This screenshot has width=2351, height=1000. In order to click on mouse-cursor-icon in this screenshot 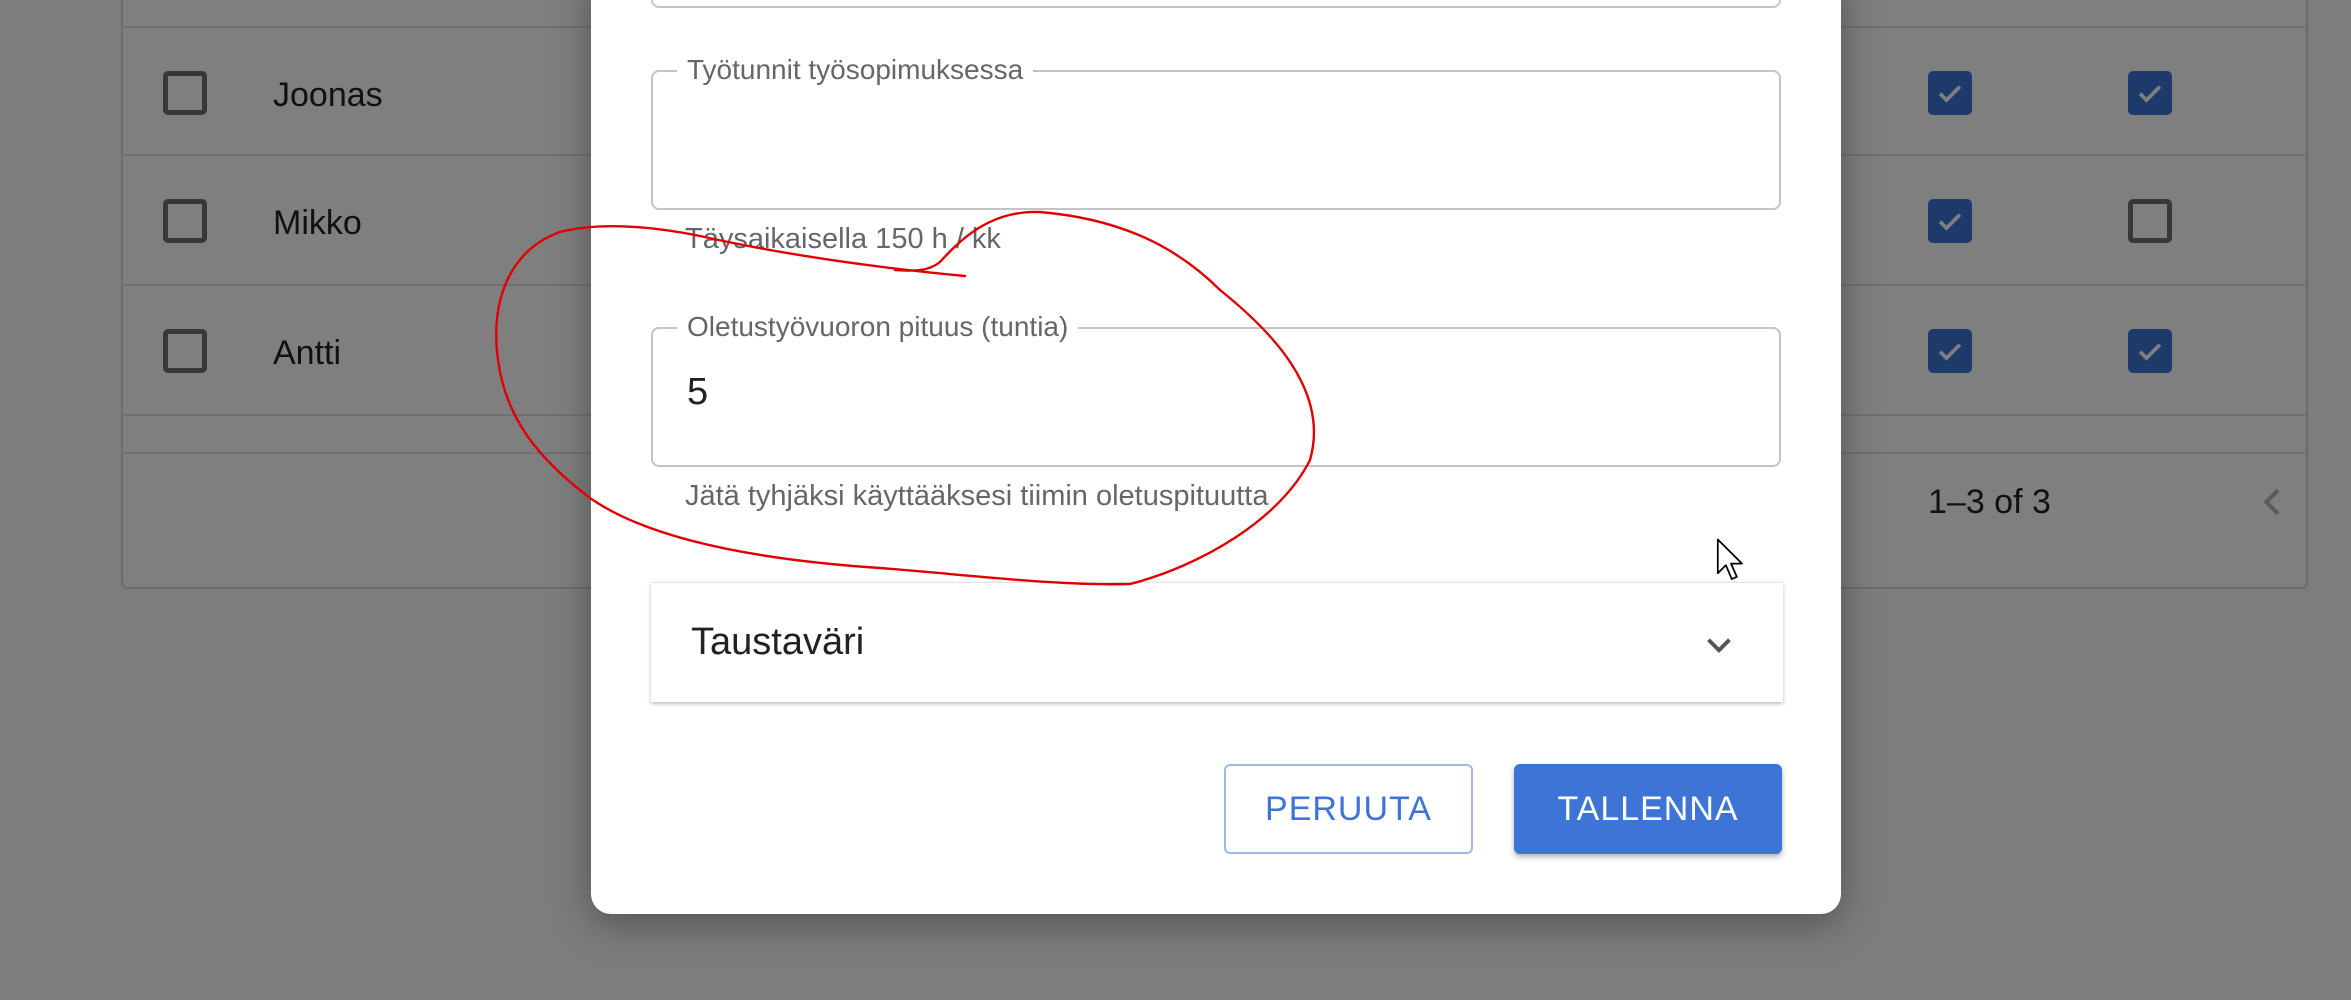, I will do `click(1729, 559)`.